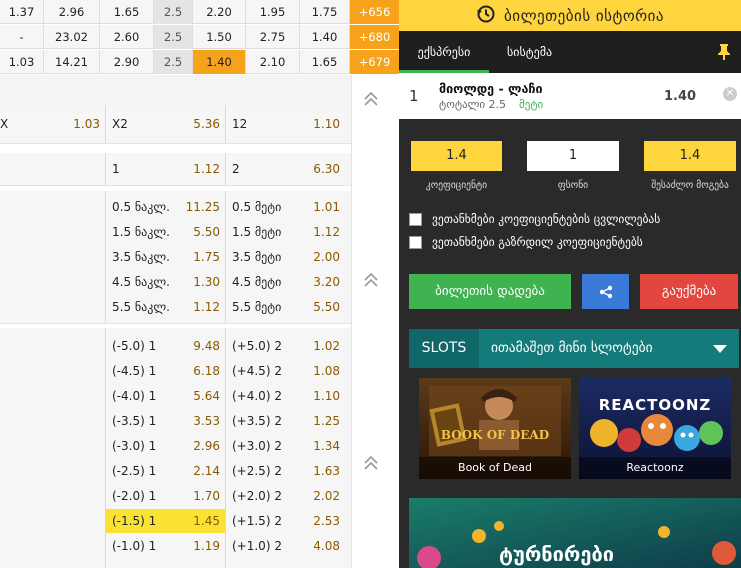 The width and height of the screenshot is (741, 568). I want to click on odds-cell: 2.90, so click(127, 62).